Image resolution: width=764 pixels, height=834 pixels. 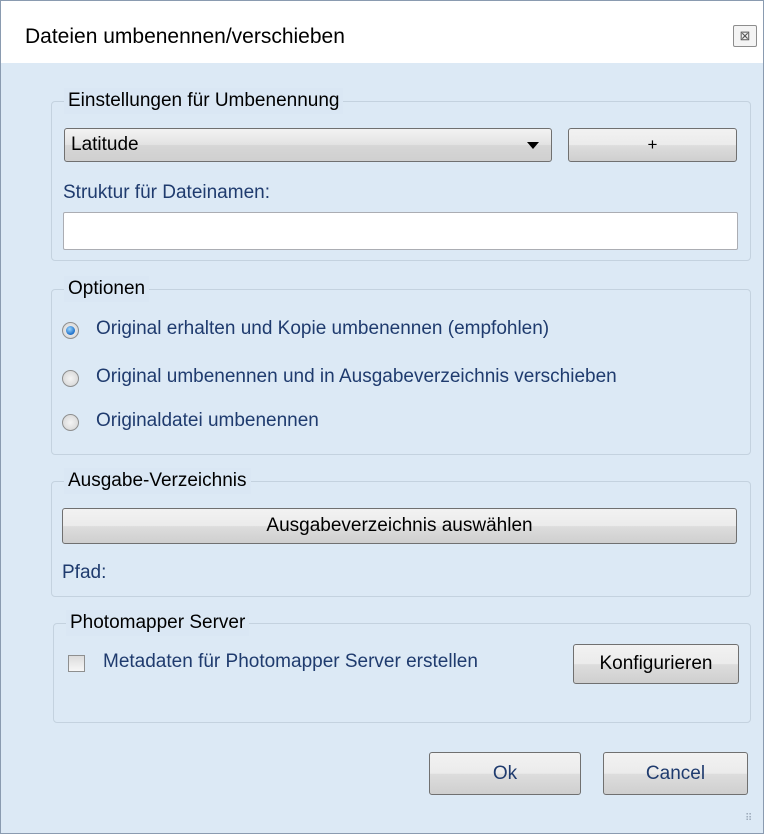 What do you see at coordinates (752, 821) in the screenshot?
I see `resize-grip-icon: ⠿` at bounding box center [752, 821].